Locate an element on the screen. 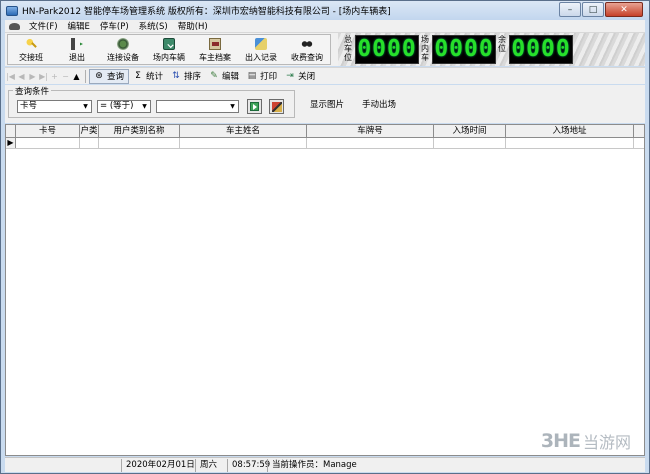 Image resolution: width=650 pixels, height=474 pixels. close-table-label: 关闭 is located at coordinates (307, 77).